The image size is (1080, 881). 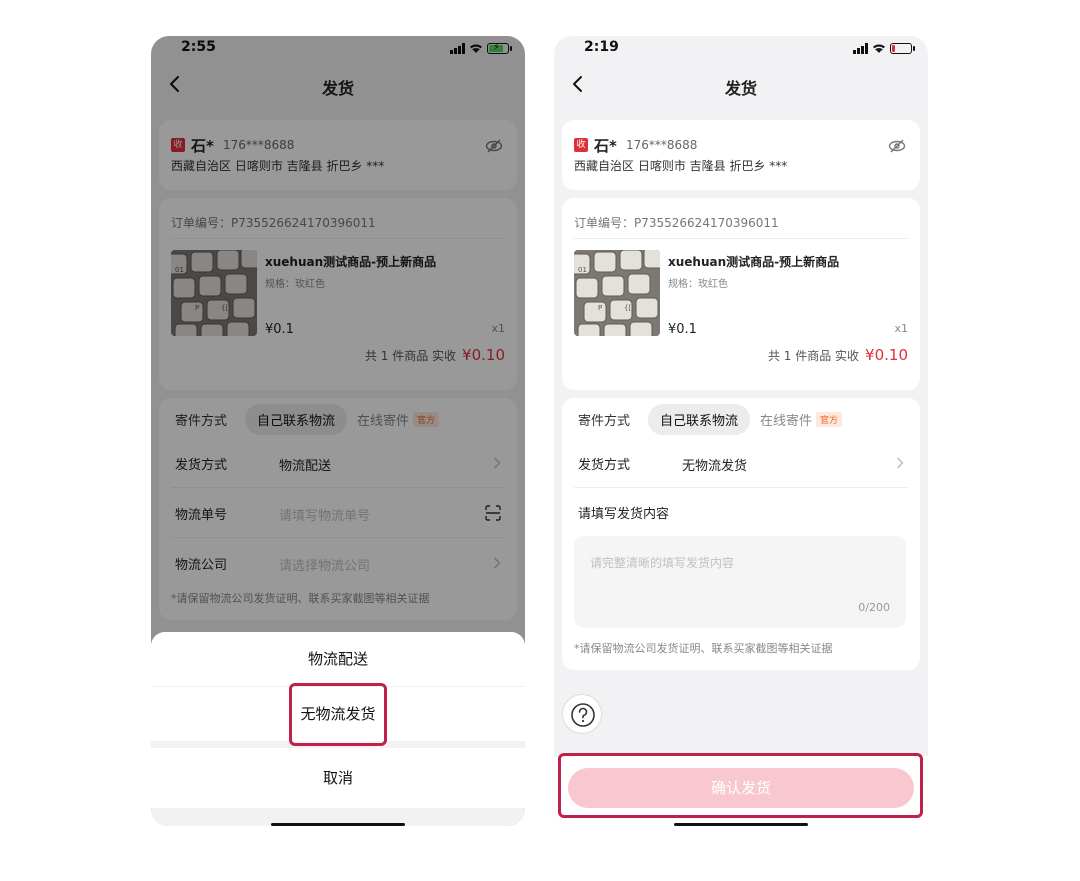 I want to click on order-number: 订单编号：P735526624170396011, so click(x=676, y=223).